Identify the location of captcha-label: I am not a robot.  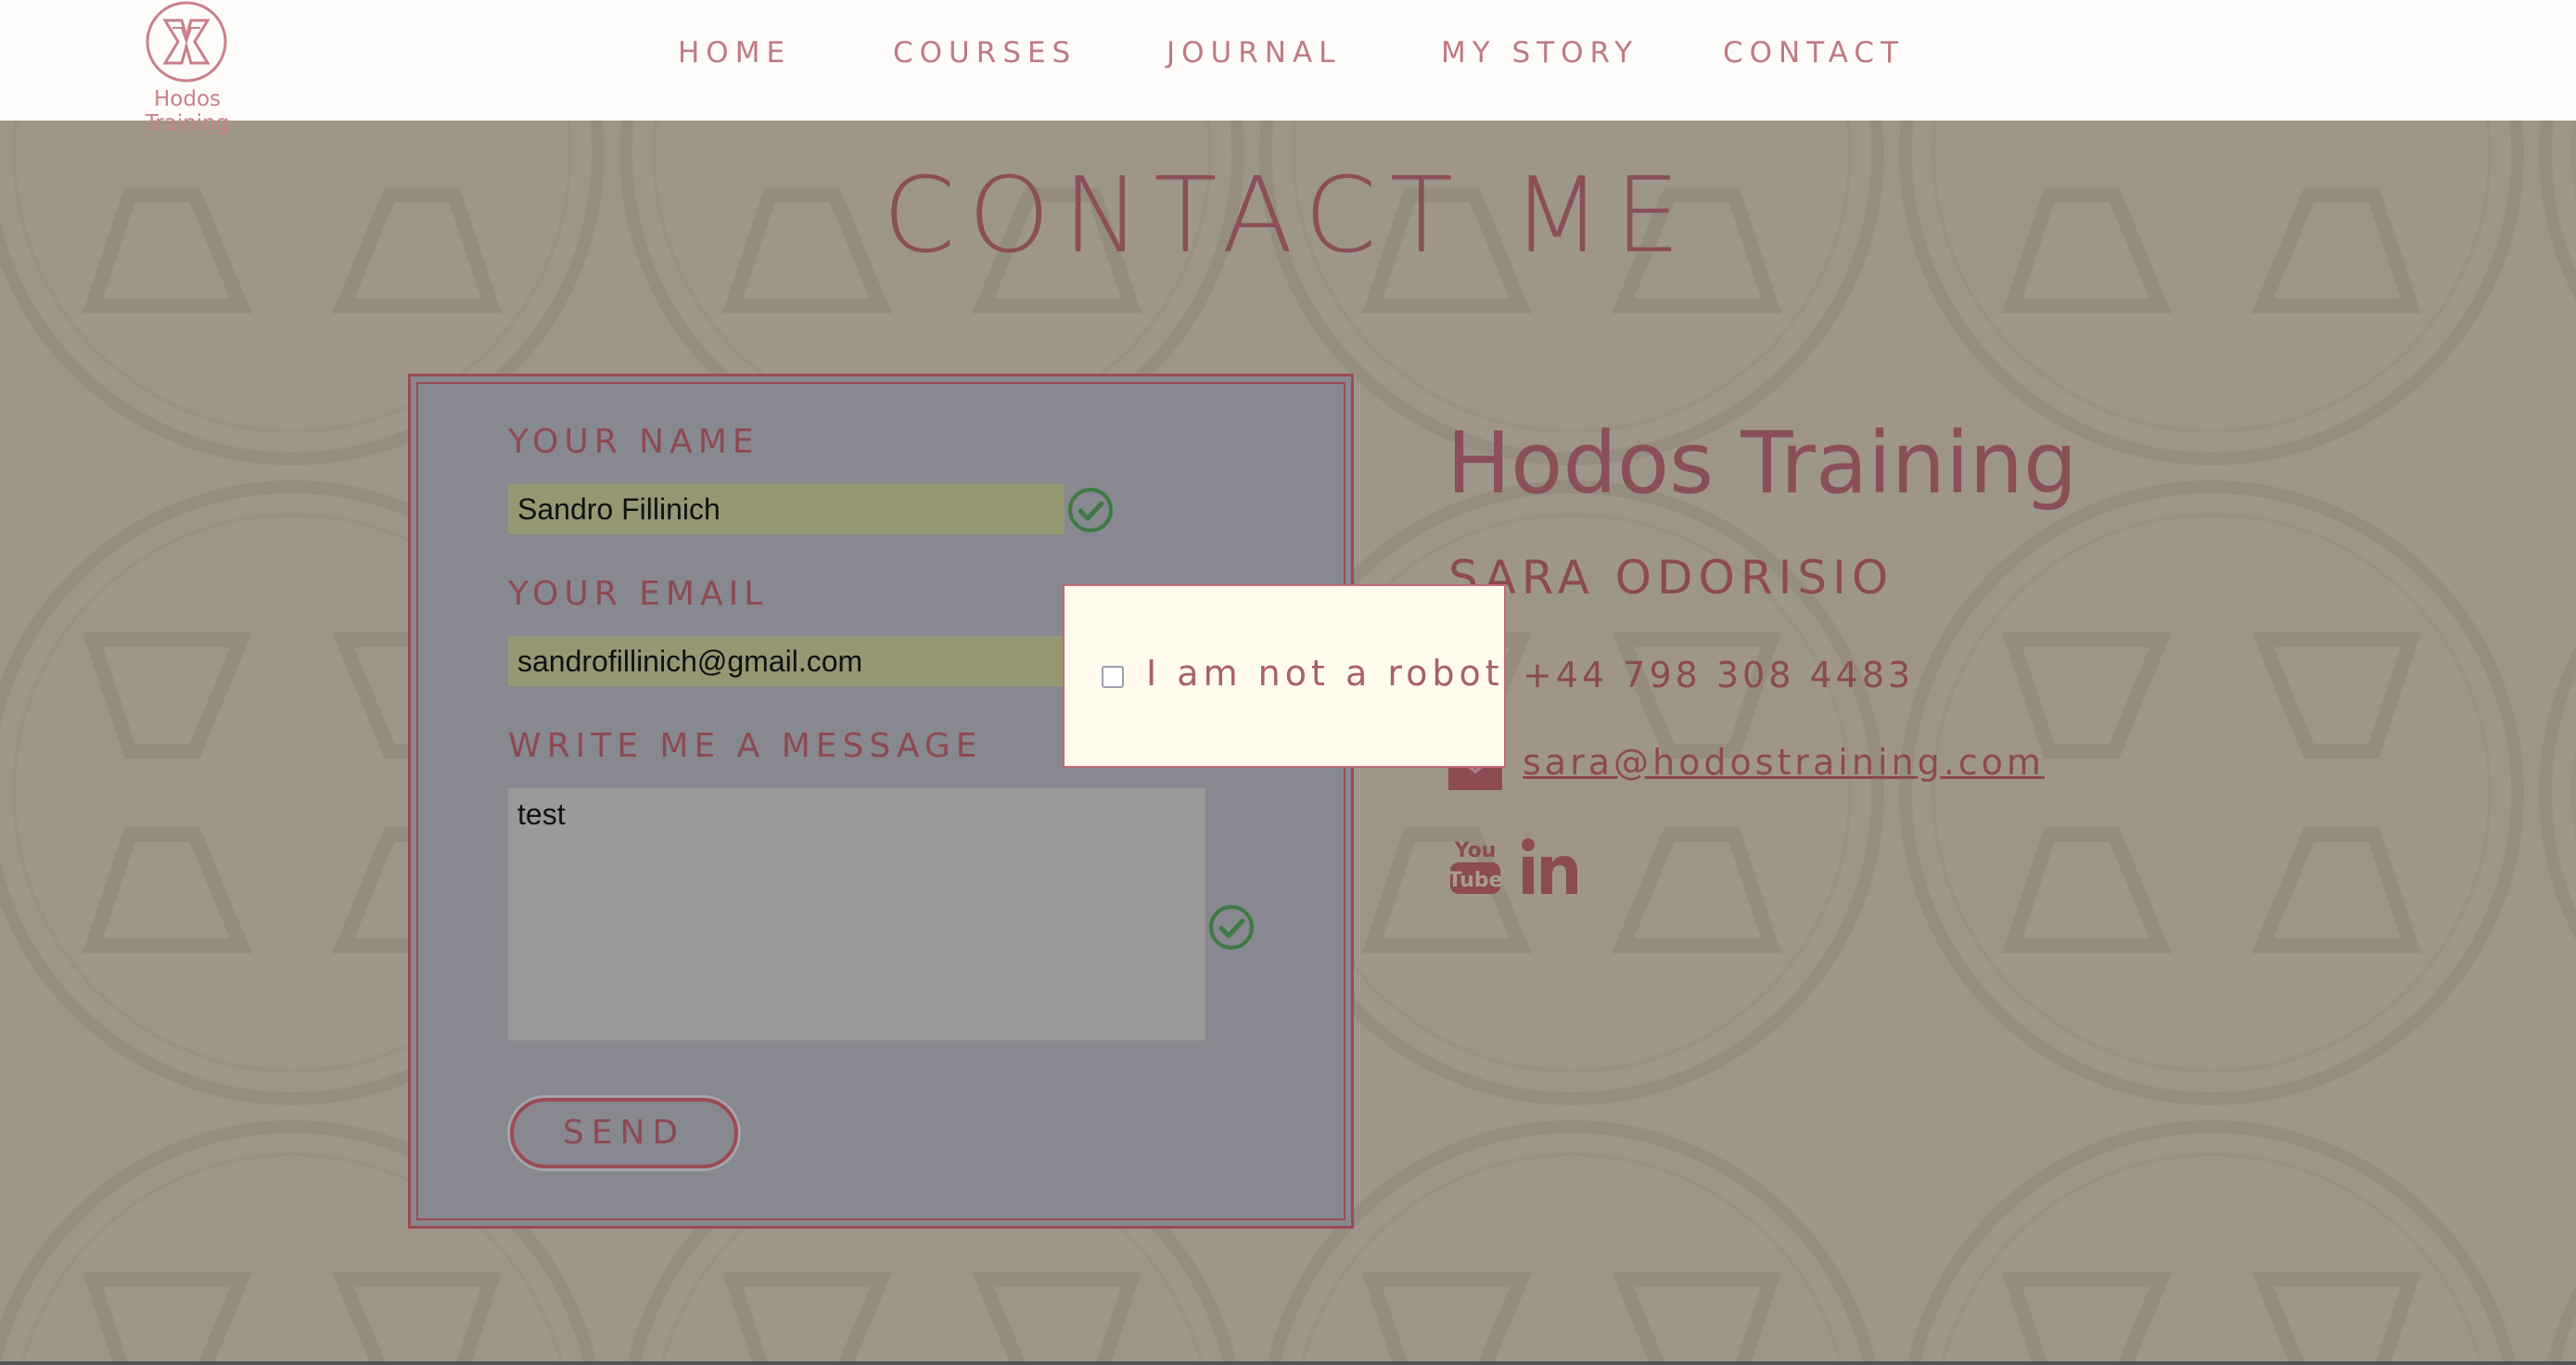
(1325, 673).